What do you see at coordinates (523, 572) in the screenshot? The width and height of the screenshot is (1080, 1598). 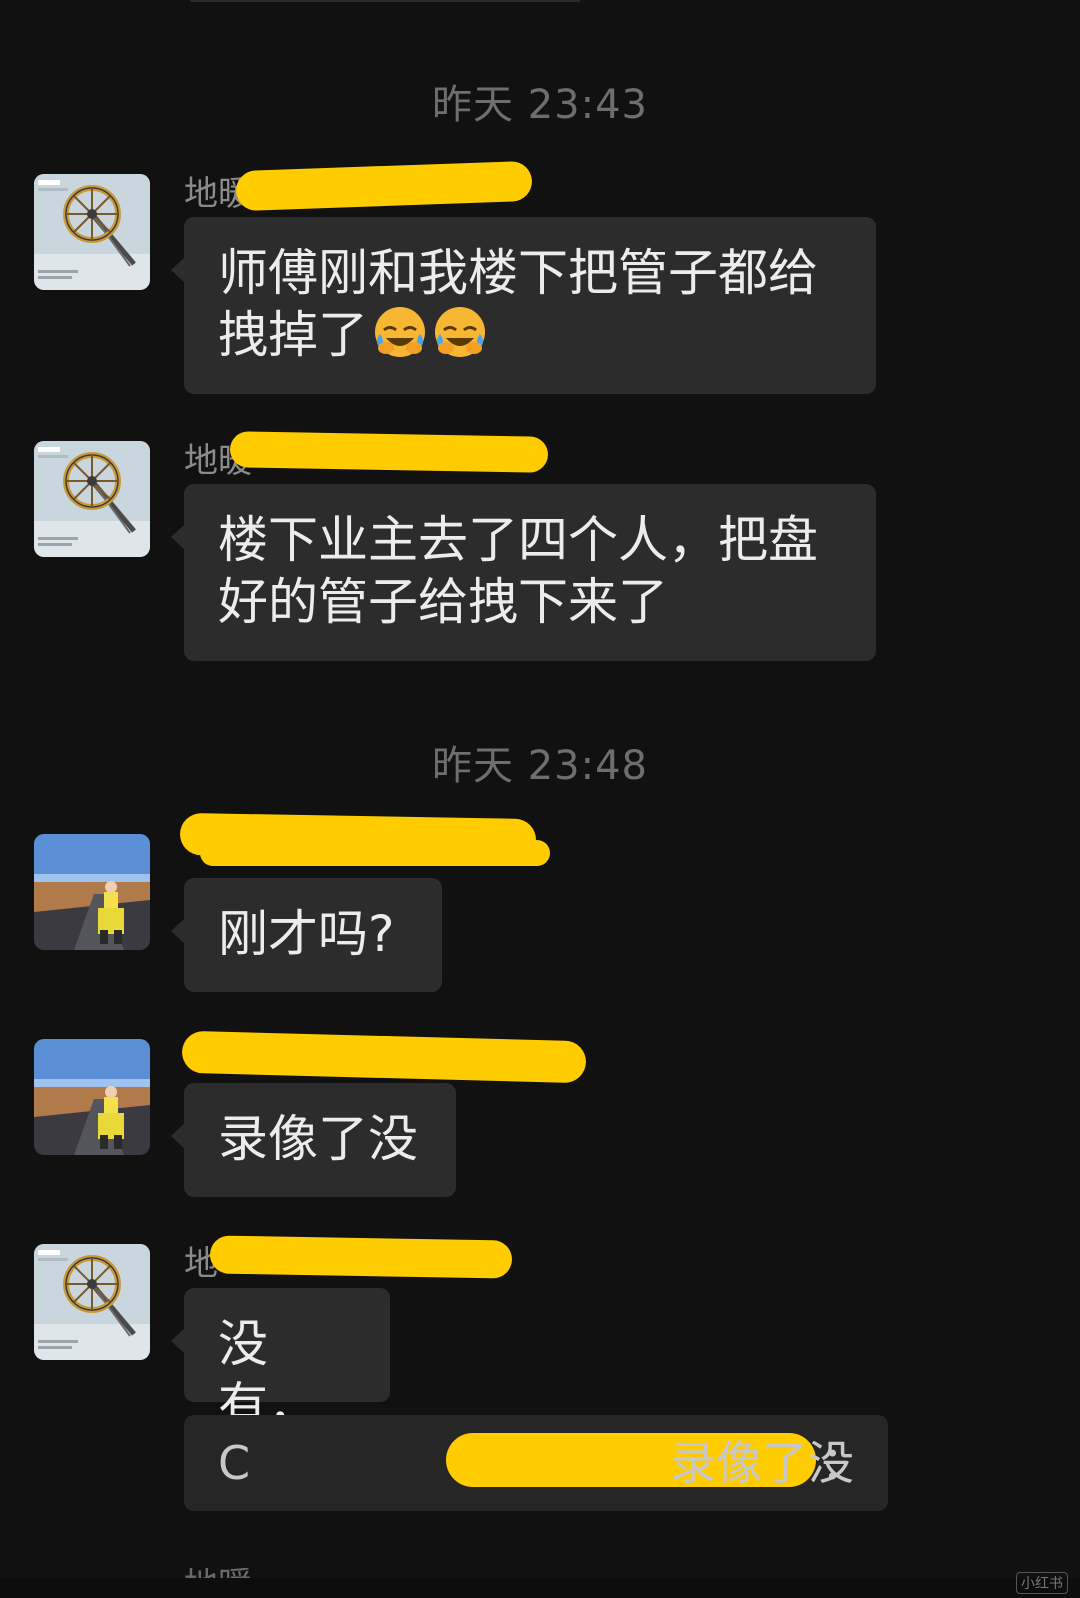 I see `message-bubble: 楼下业主去了四个人，把盘 好的管子给拽下来了` at bounding box center [523, 572].